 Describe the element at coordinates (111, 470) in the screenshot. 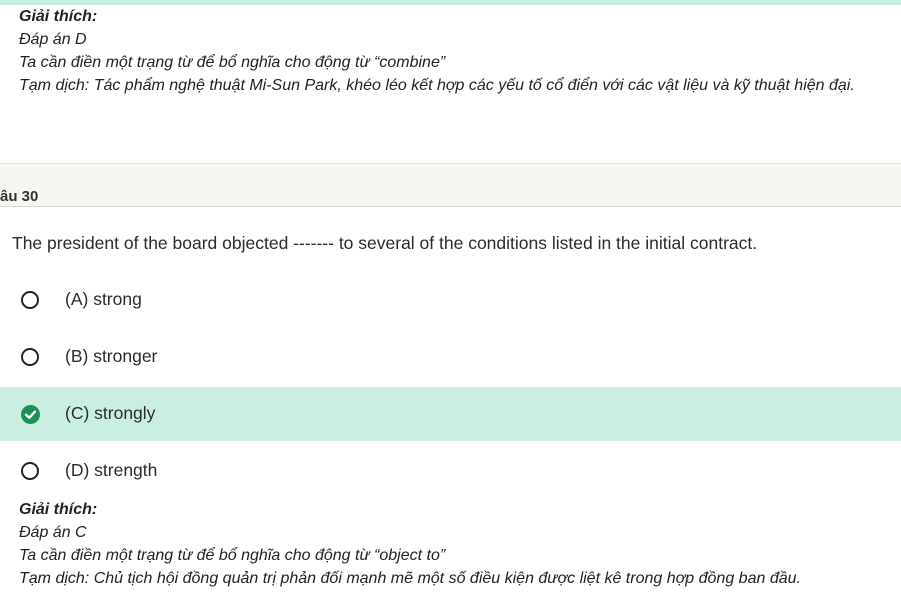

I see `option-label: (D) strength` at that location.